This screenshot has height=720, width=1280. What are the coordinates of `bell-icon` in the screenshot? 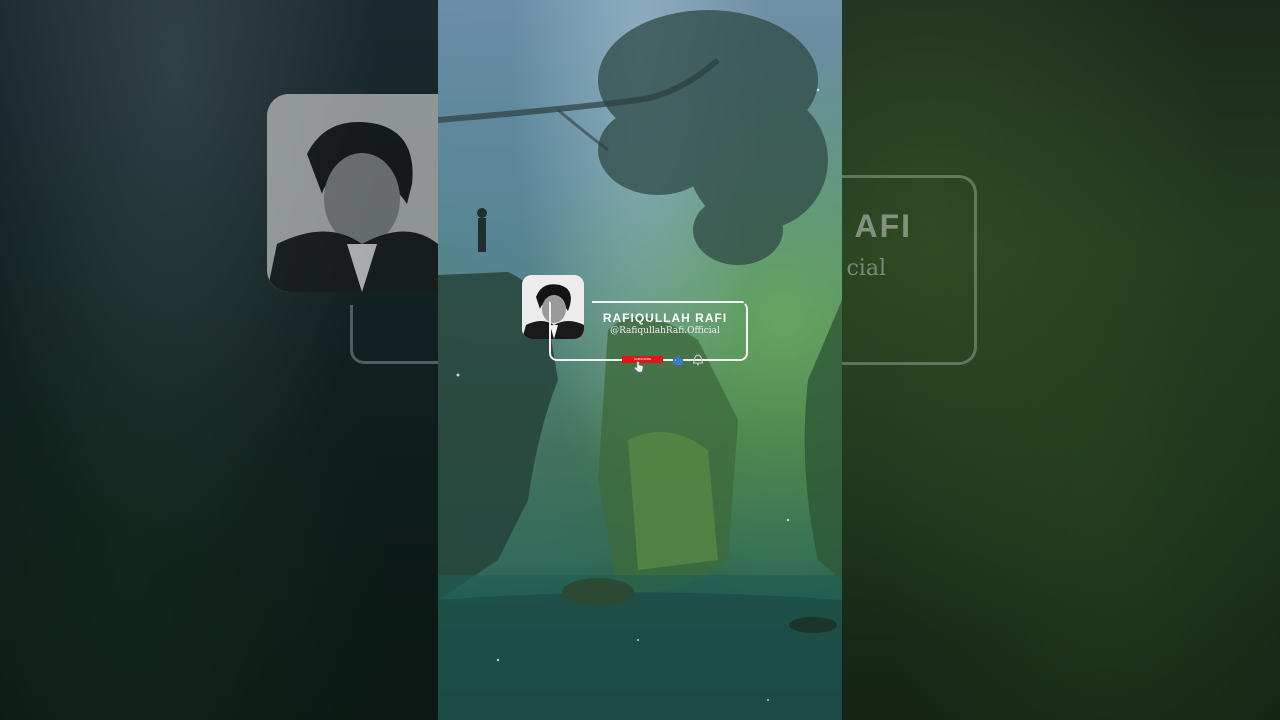 It's located at (698, 362).